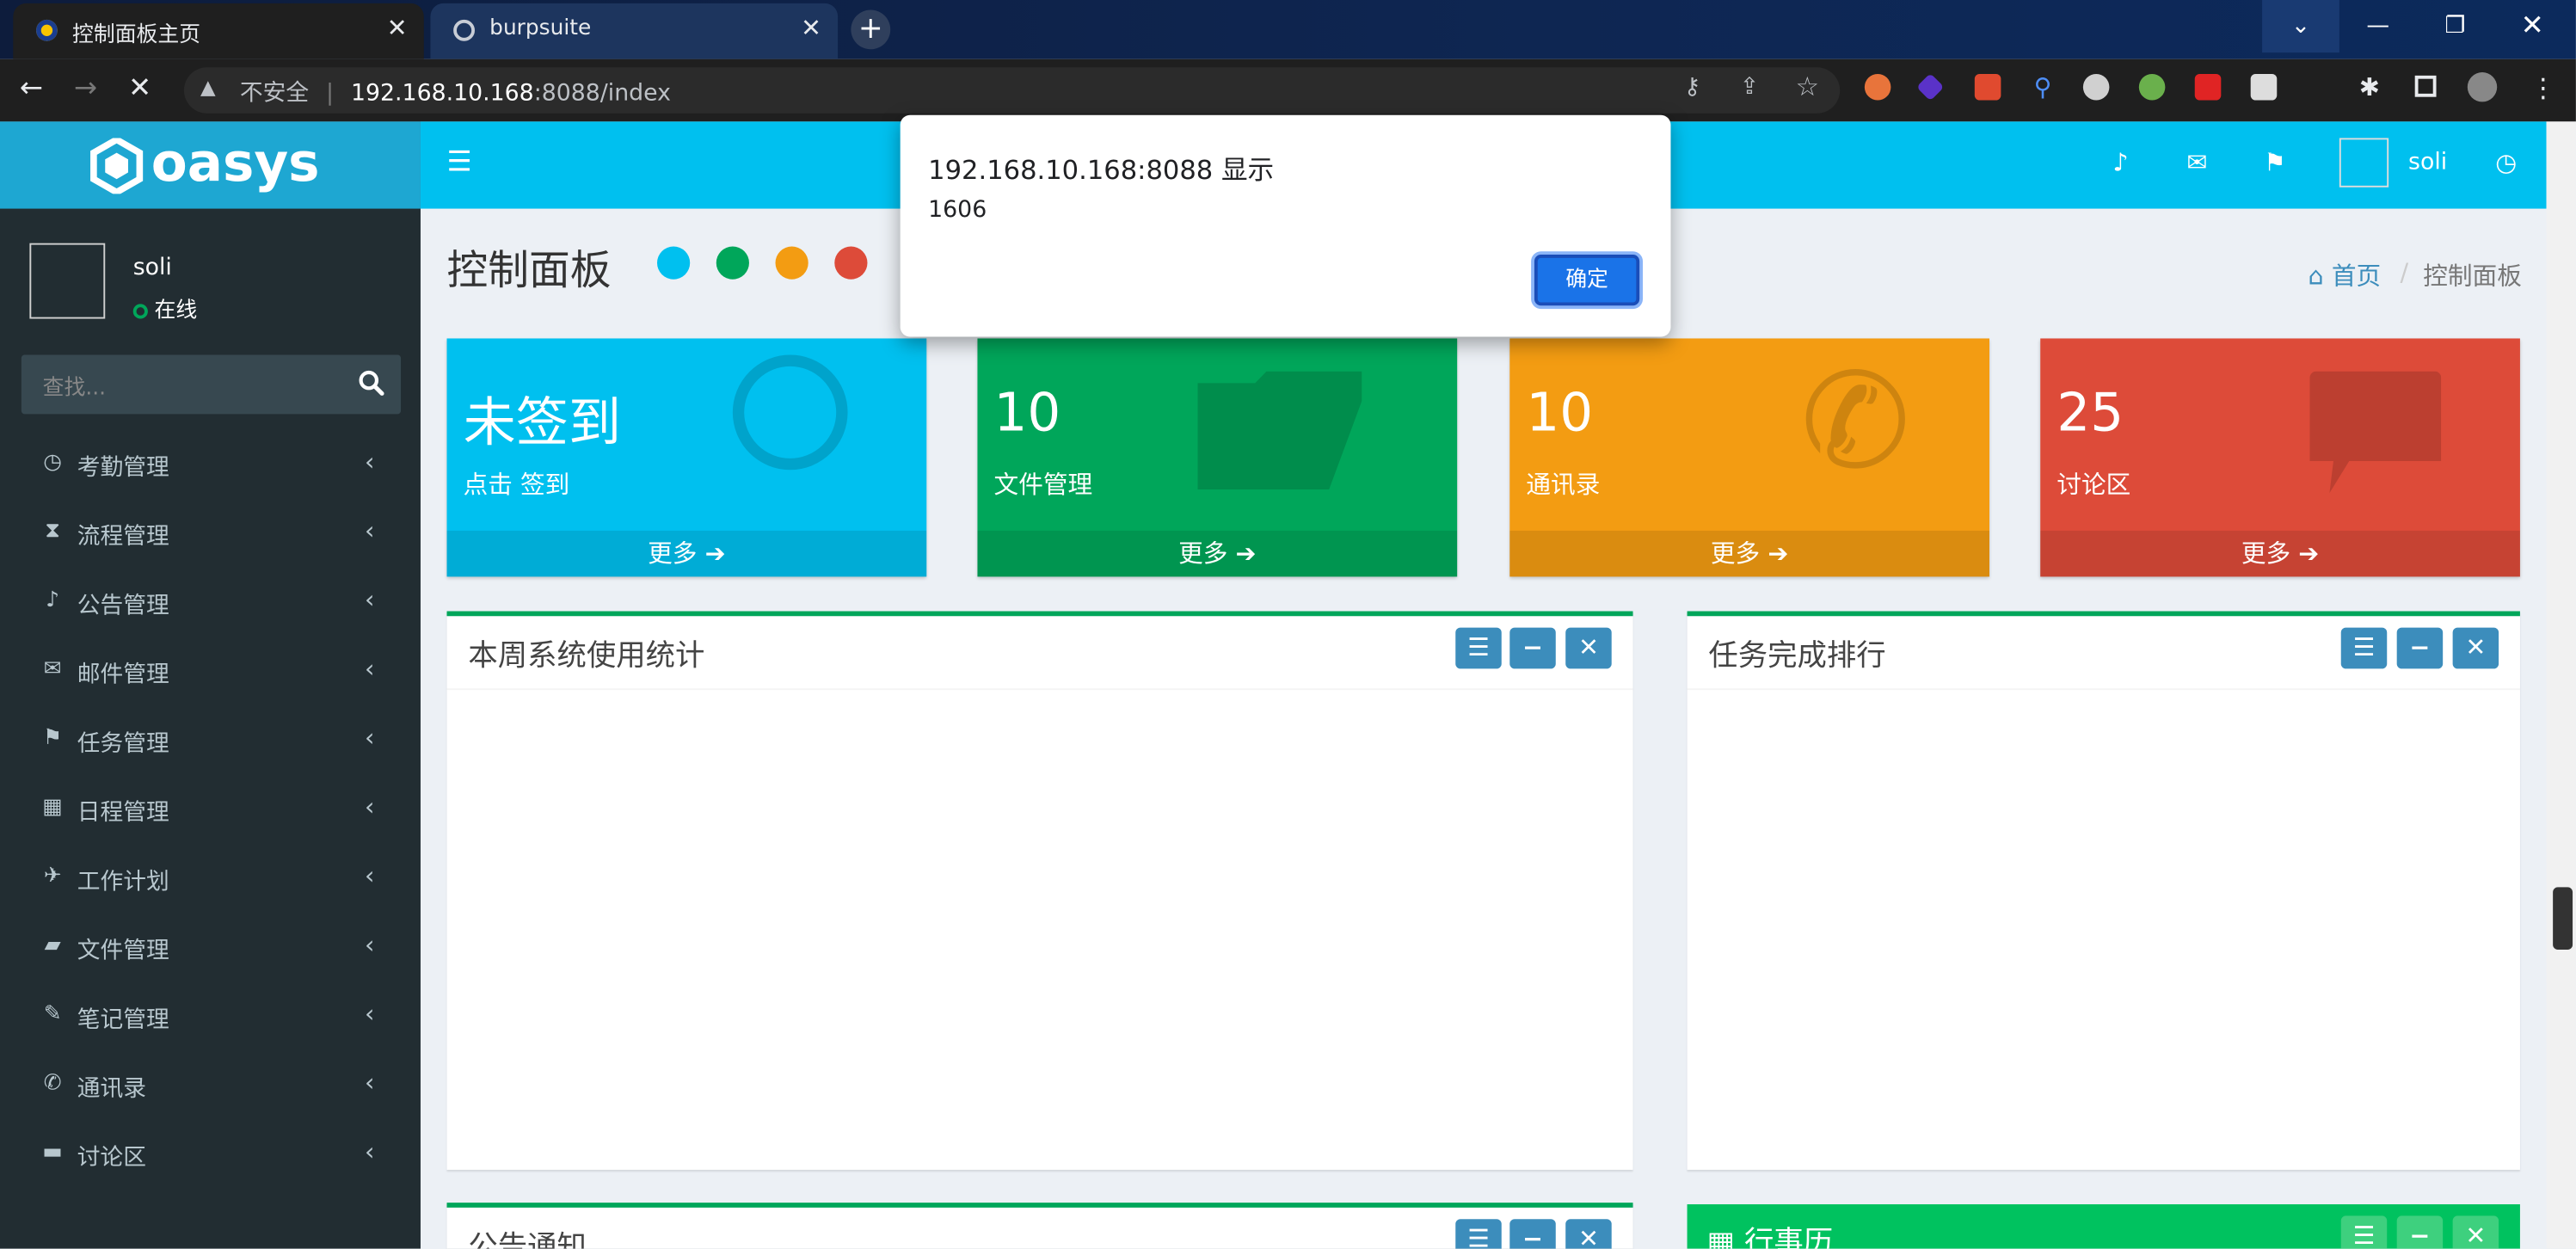  What do you see at coordinates (52, 532) in the screenshot?
I see `hourglass-icon: ⧗` at bounding box center [52, 532].